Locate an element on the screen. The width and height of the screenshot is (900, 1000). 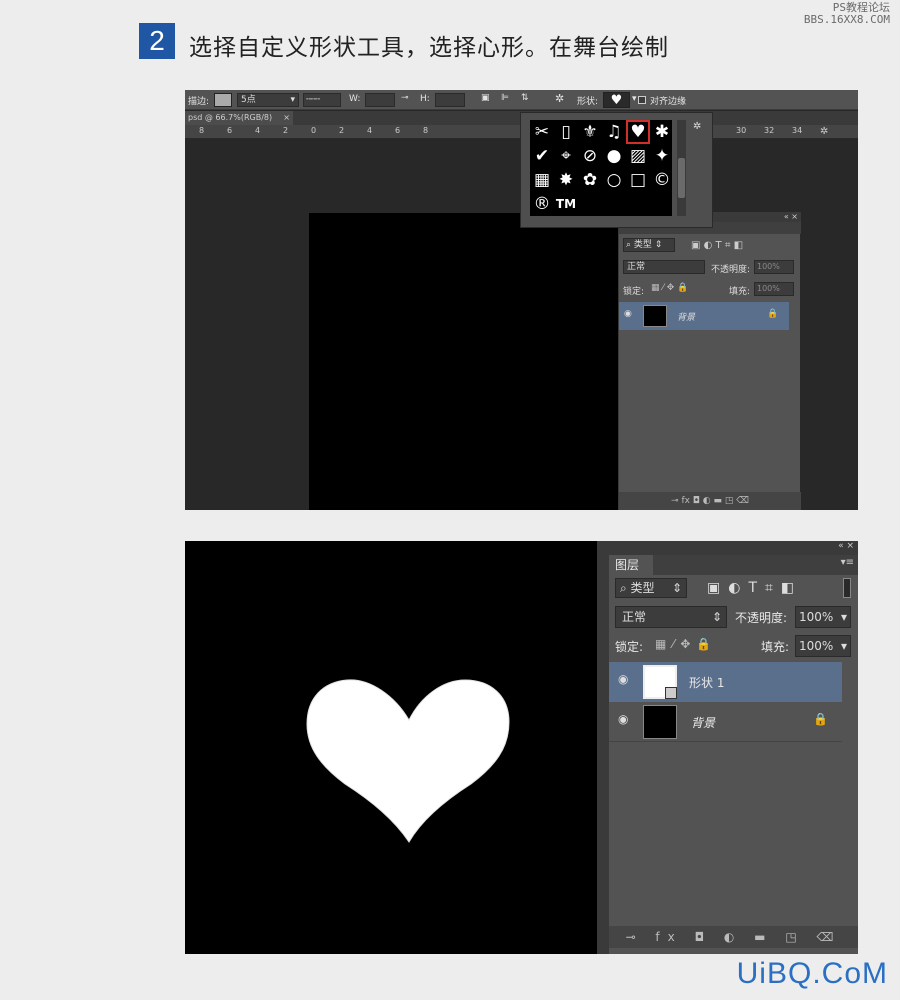
layer-row-shape: ◉ 形状 1 is located at coordinates (725, 682).